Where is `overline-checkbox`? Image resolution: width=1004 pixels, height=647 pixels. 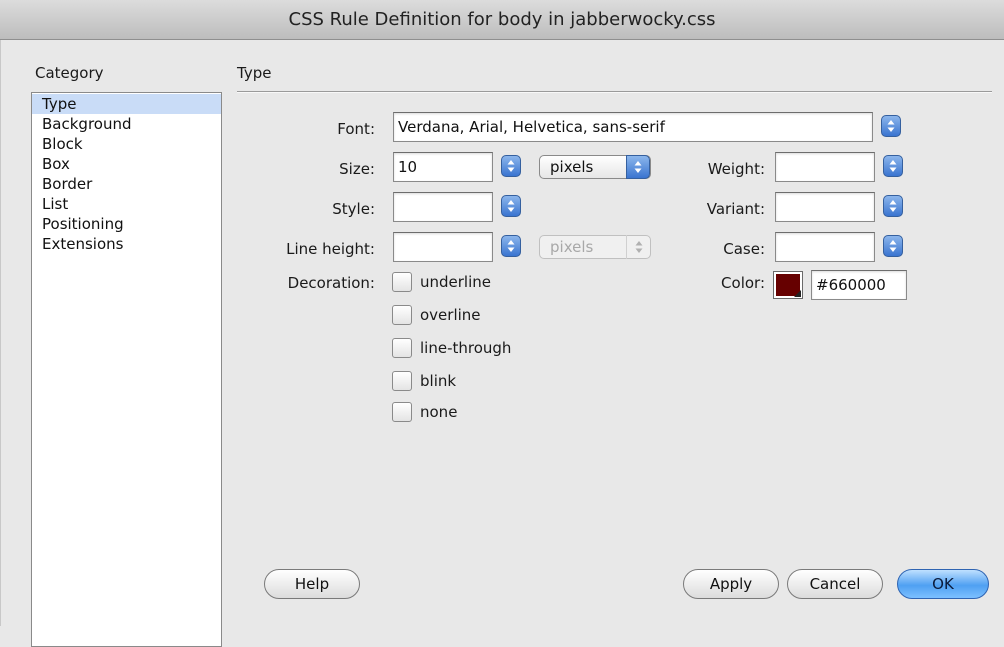 overline-checkbox is located at coordinates (402, 315).